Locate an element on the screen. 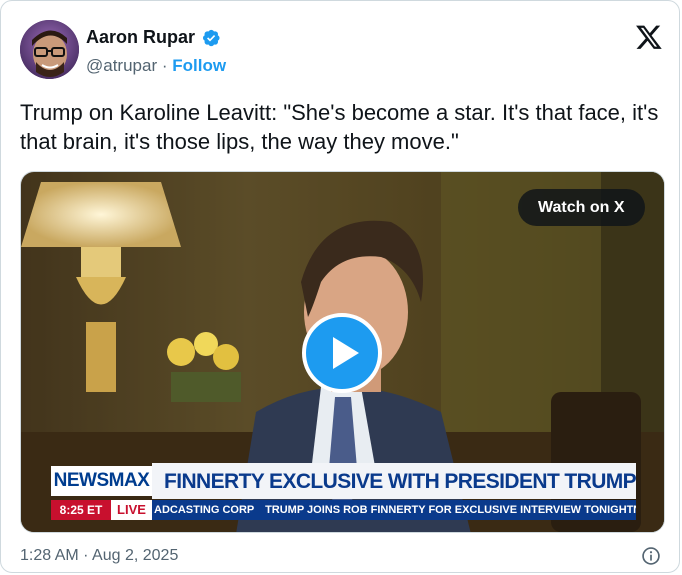  avatar is located at coordinates (49, 49).